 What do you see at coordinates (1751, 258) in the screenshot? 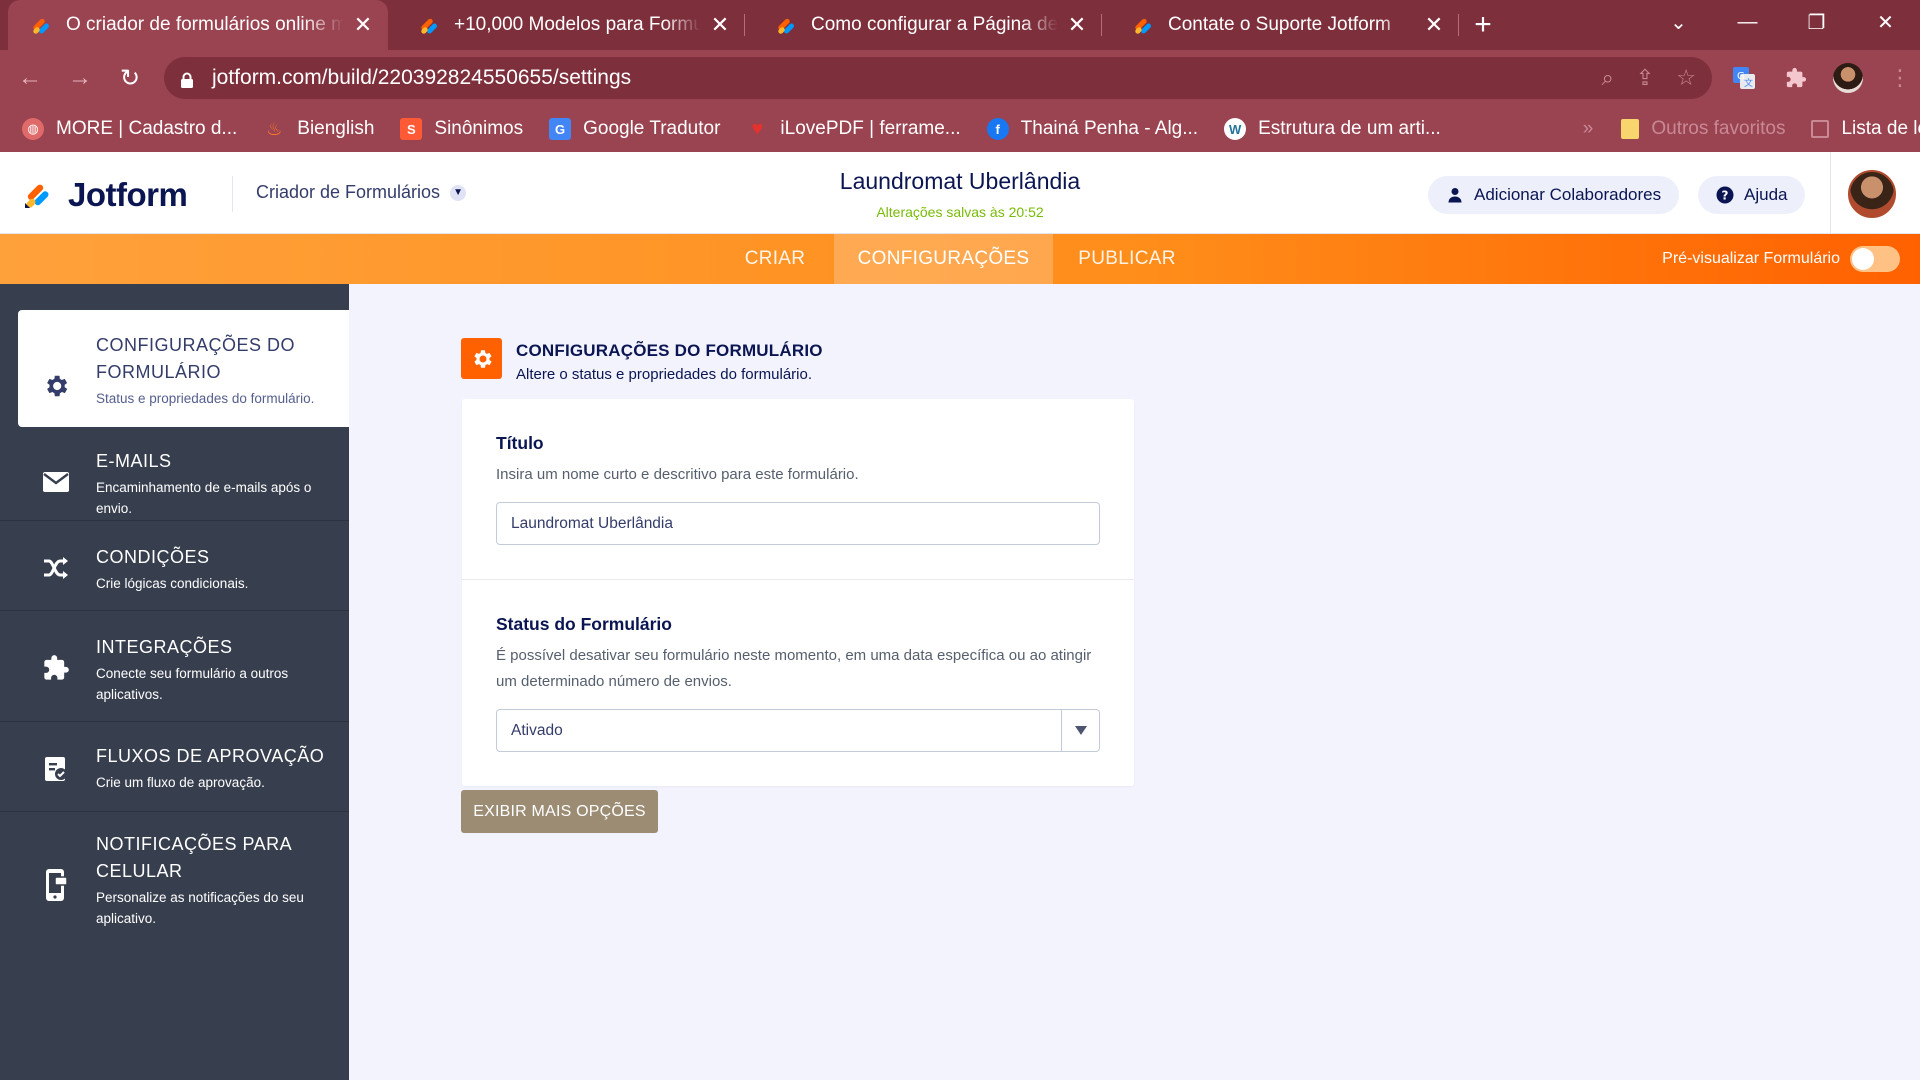
I see `preview-label: Pré-visualizar Formulário` at bounding box center [1751, 258].